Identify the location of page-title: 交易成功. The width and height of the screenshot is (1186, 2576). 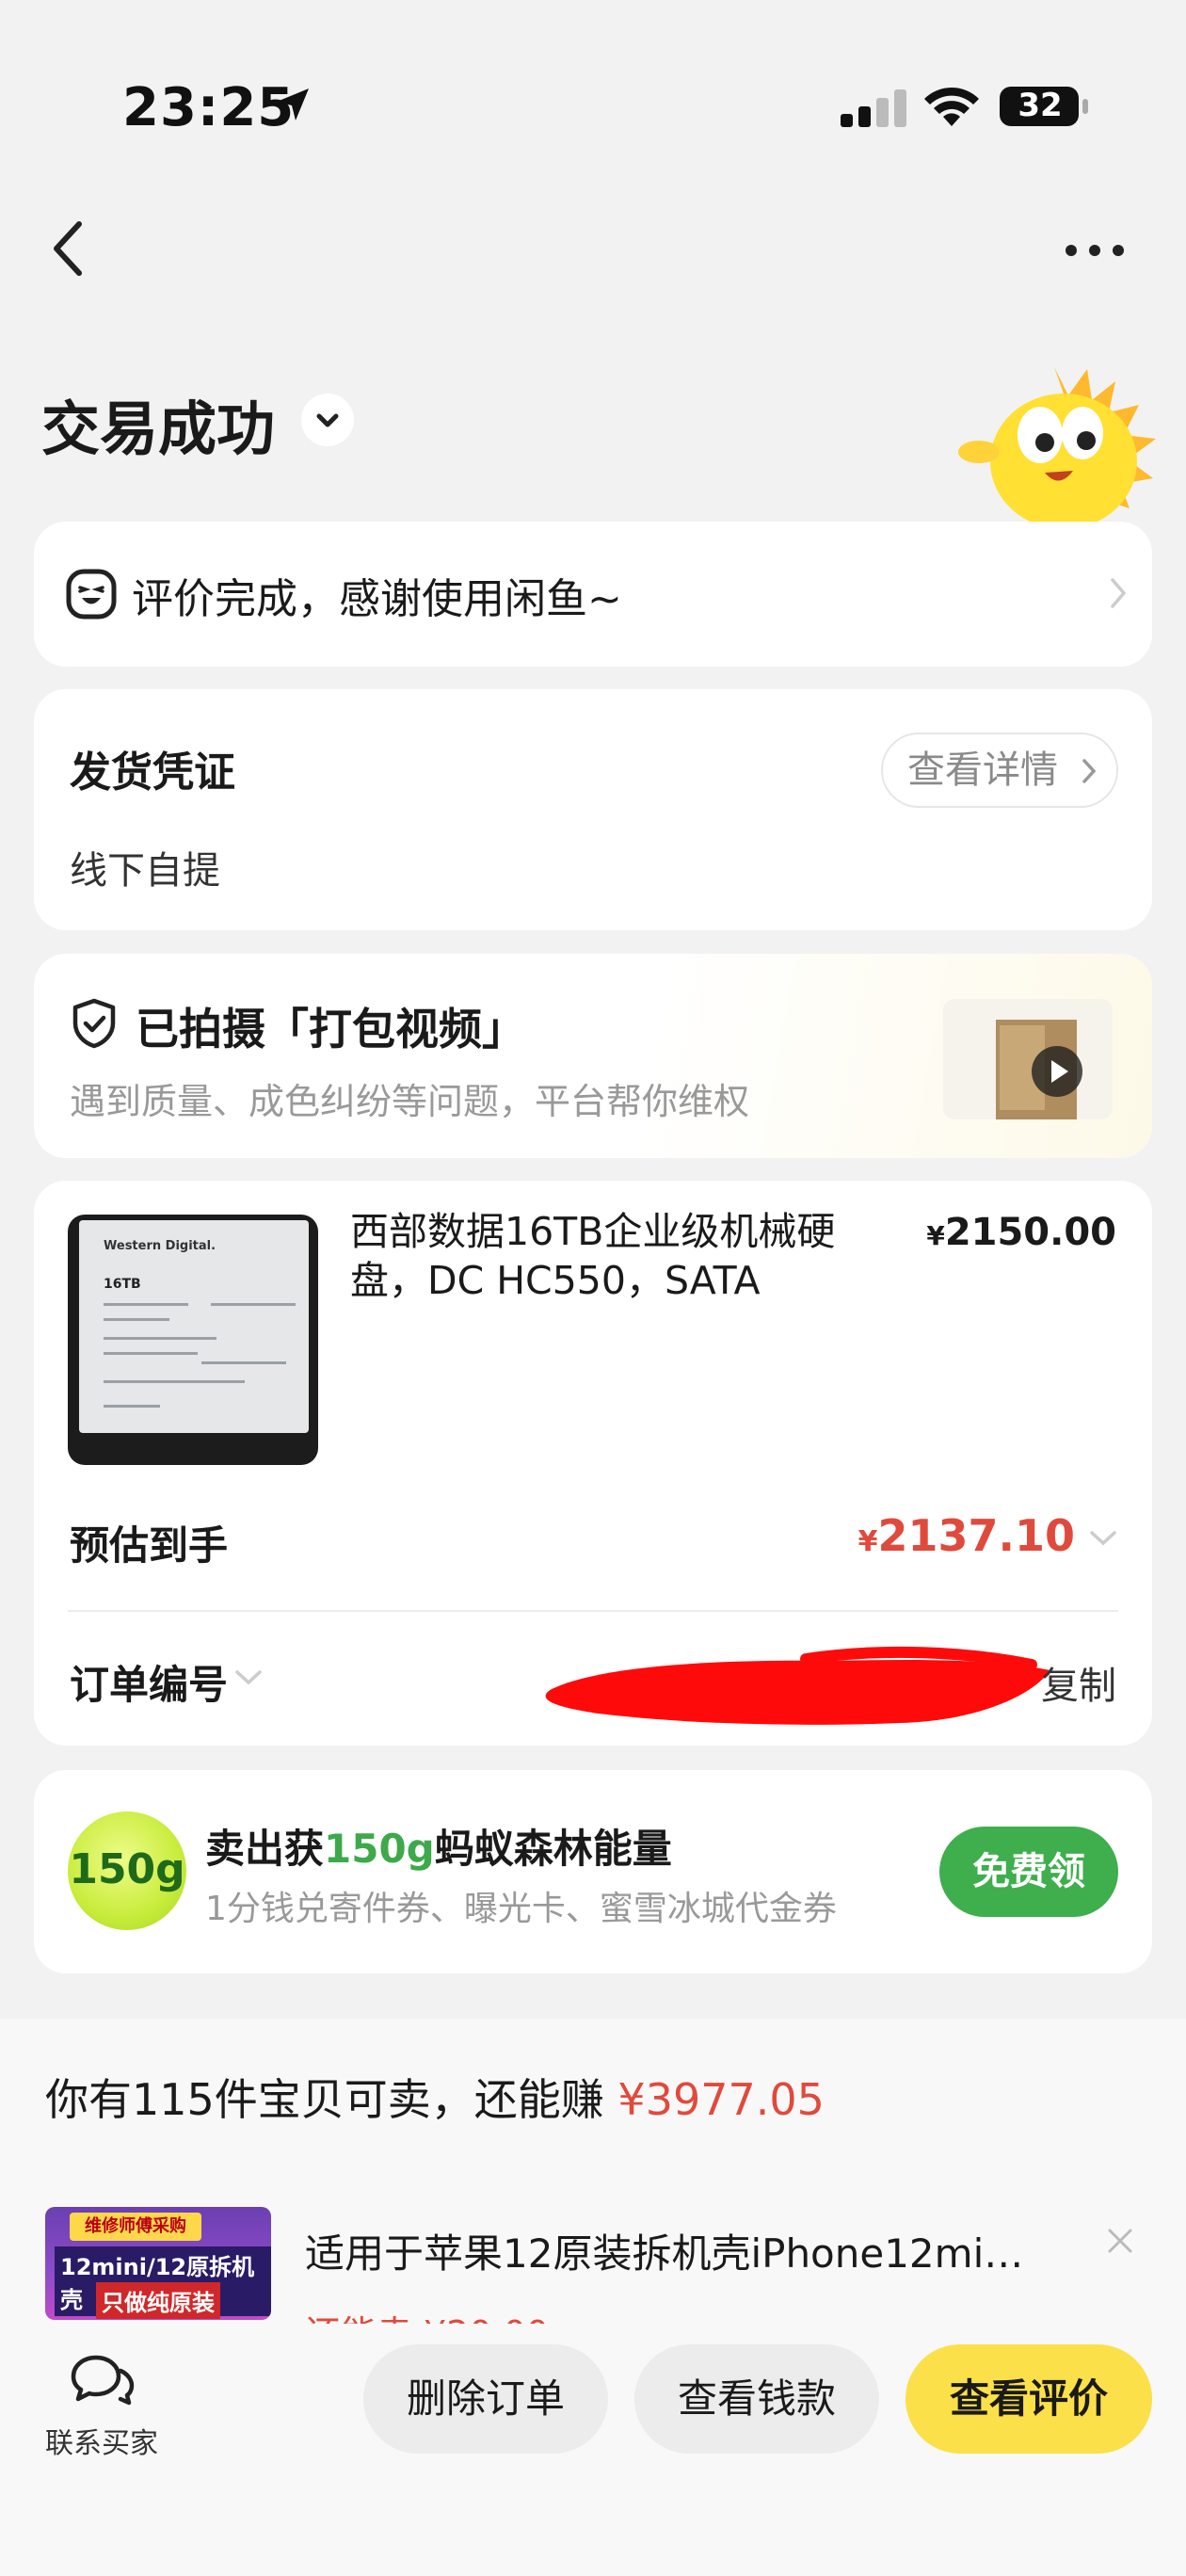
(158, 428).